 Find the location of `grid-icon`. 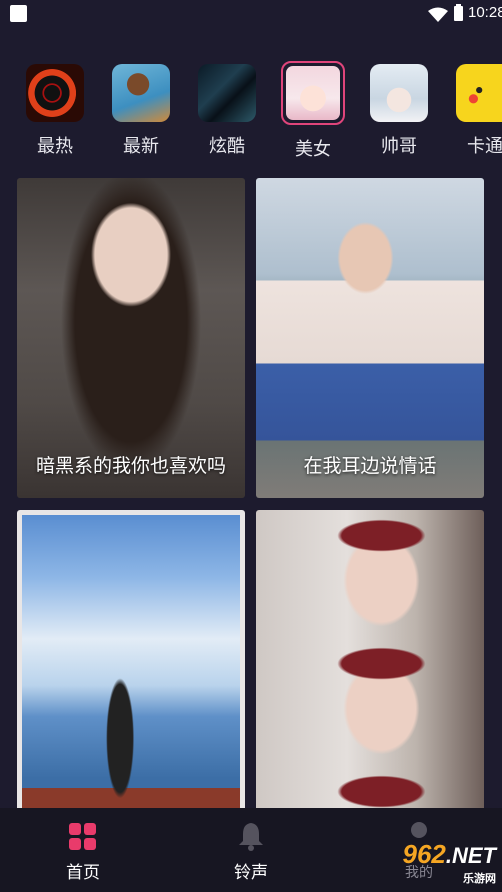

grid-icon is located at coordinates (83, 837).